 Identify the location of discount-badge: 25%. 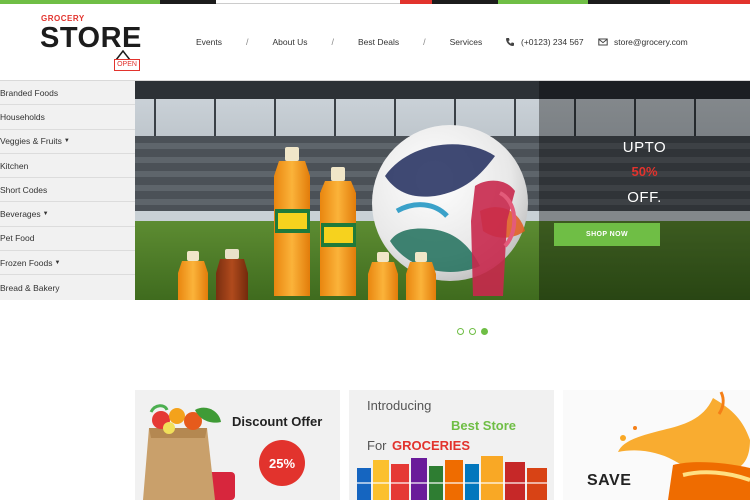
(282, 463).